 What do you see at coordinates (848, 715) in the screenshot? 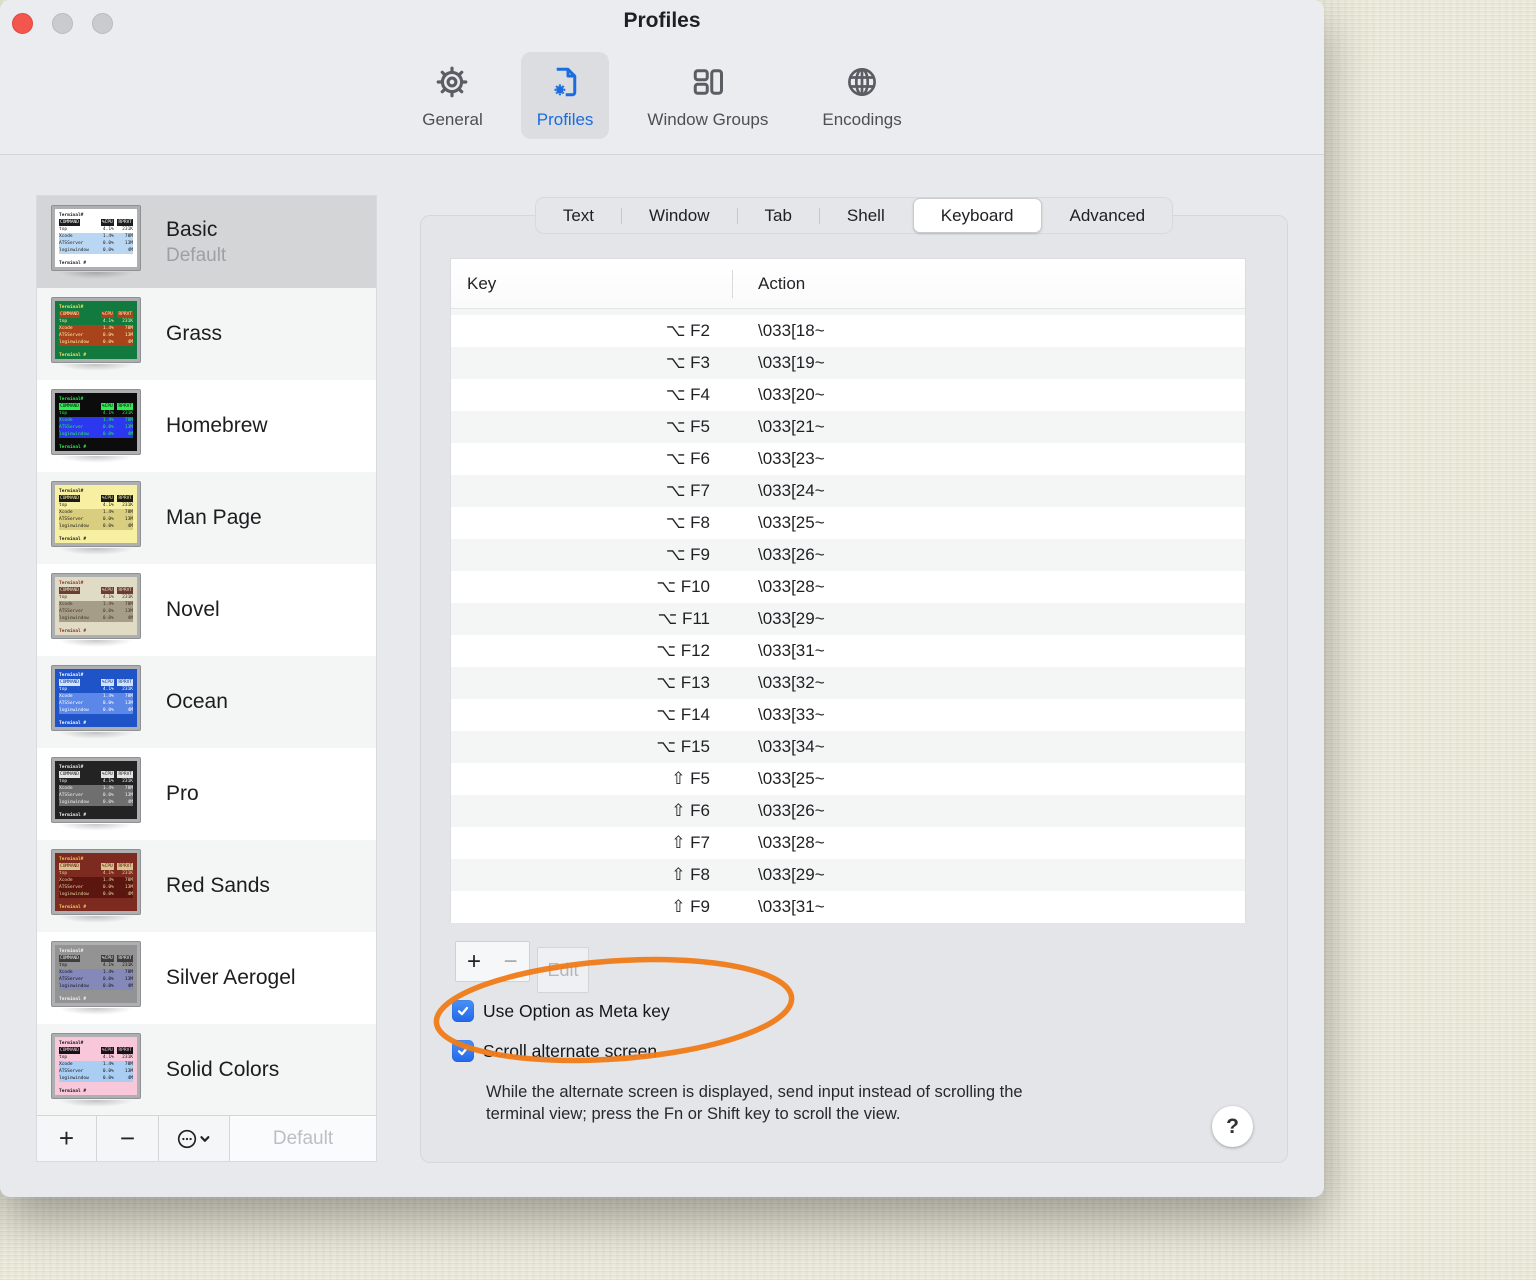
I see `table-row: ⌥ F14 \033[33~` at bounding box center [848, 715].